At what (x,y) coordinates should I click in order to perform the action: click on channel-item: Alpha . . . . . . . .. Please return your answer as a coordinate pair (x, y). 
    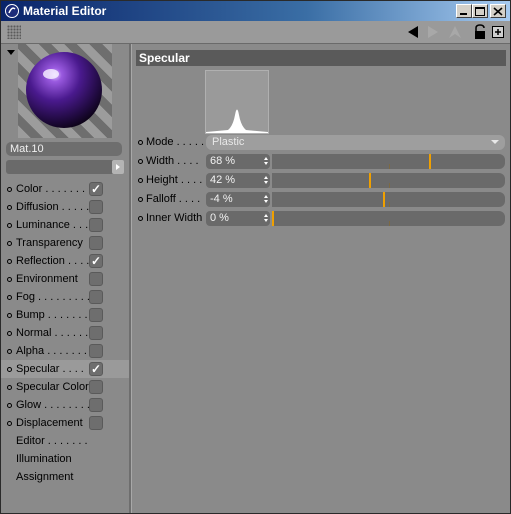
    Looking at the image, I should click on (65, 351).